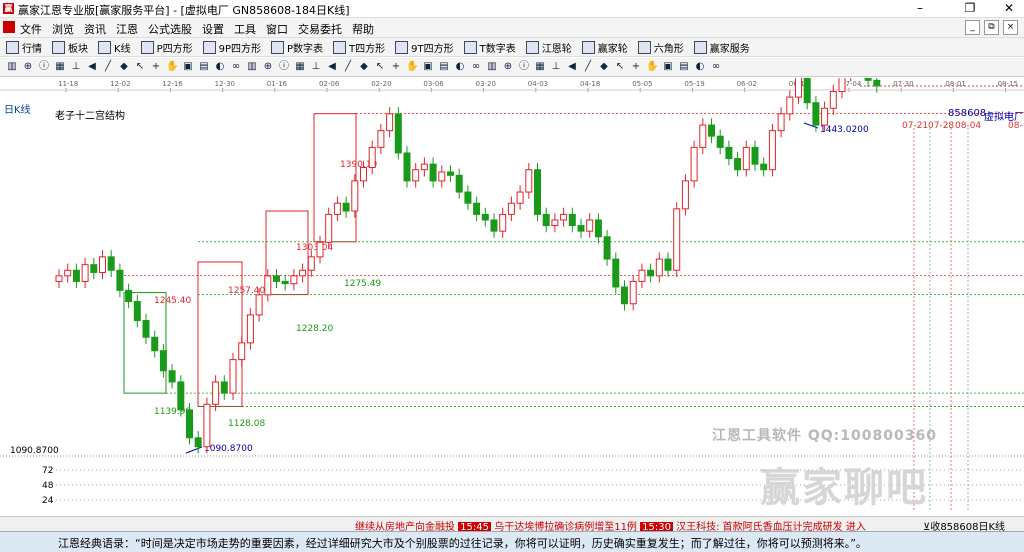  What do you see at coordinates (915, 126) in the screenshot?
I see `future-date-label: 07-21` at bounding box center [915, 126].